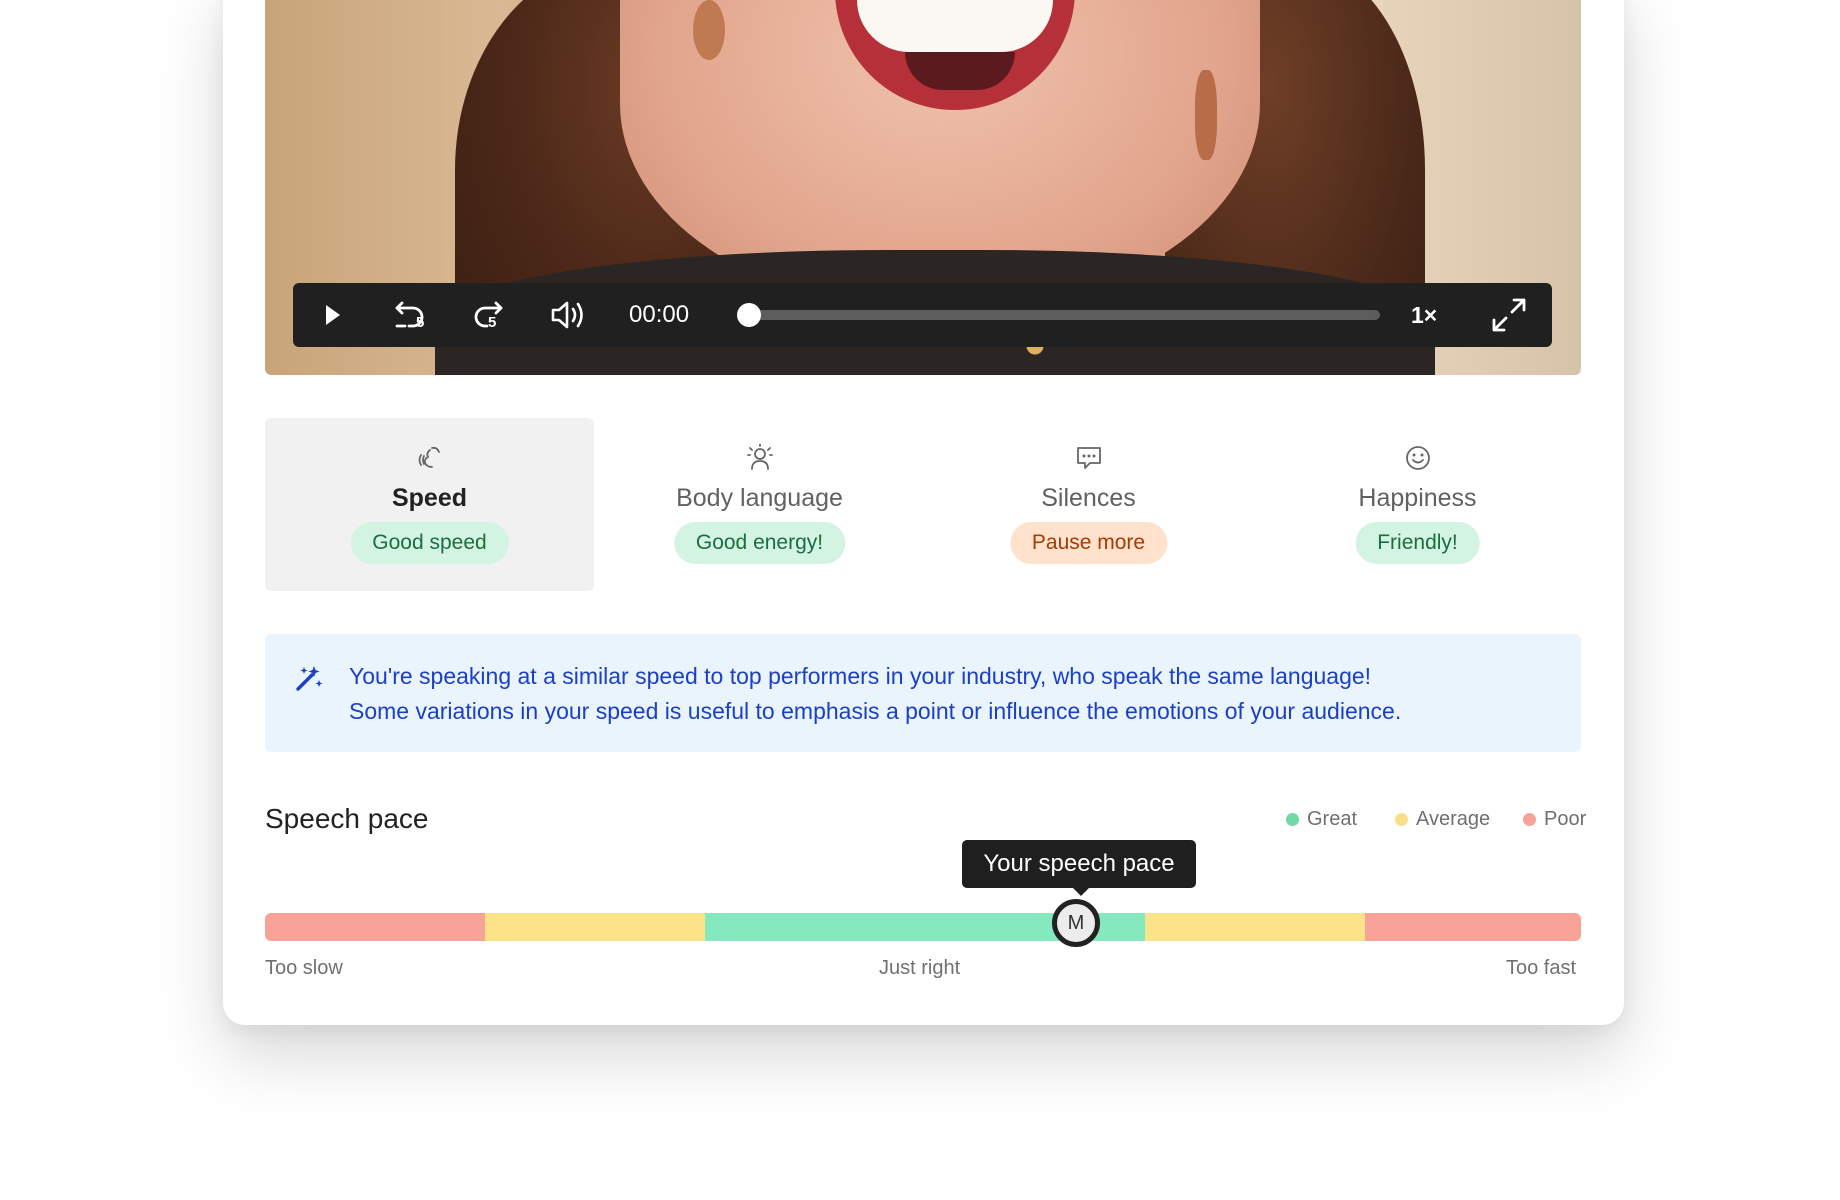 The height and width of the screenshot is (1200, 1840). Describe the element at coordinates (429, 498) in the screenshot. I see `tab-label: Speed` at that location.